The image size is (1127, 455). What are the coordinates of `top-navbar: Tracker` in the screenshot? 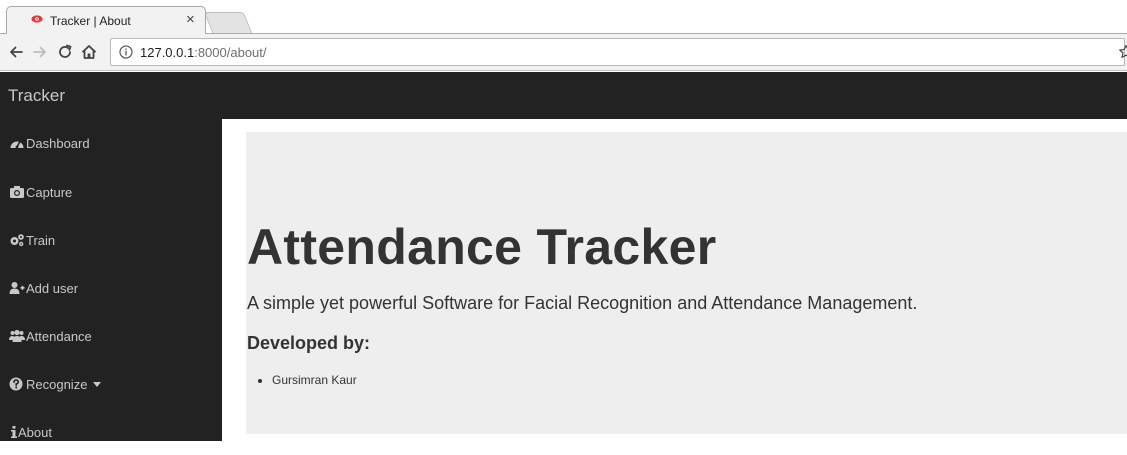 It's located at (563, 95).